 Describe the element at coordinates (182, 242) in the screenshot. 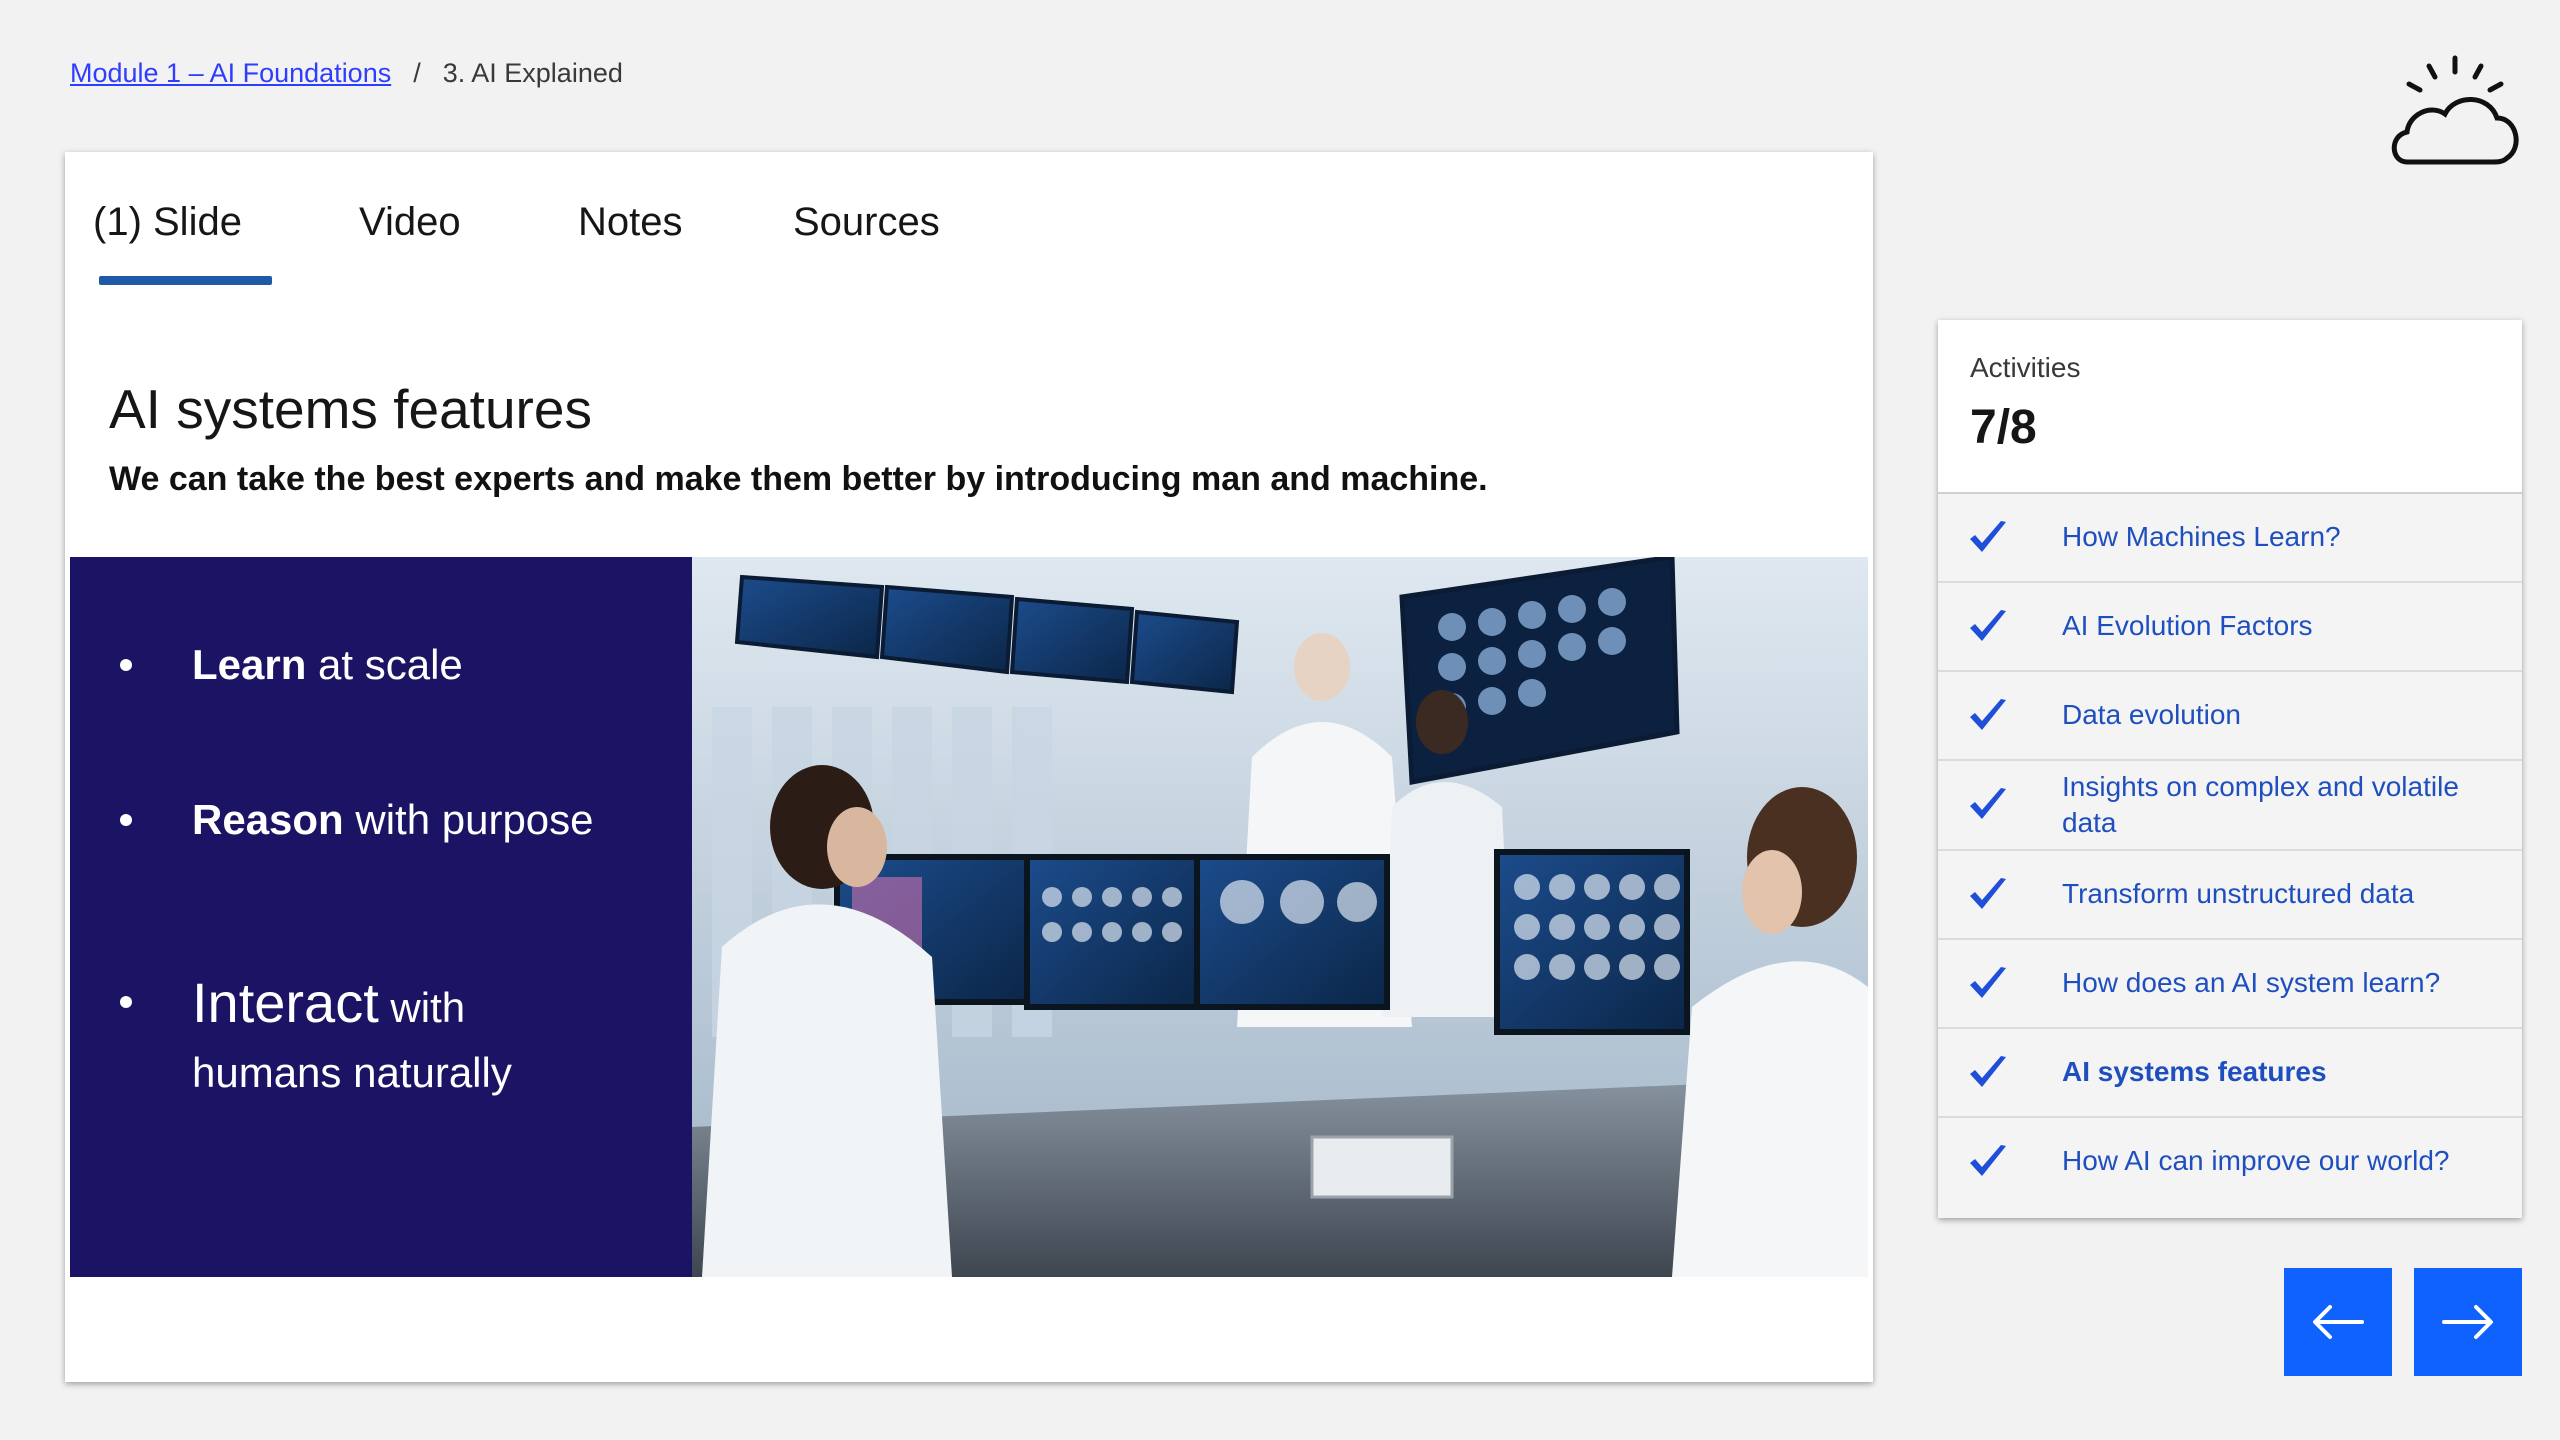

I see `tab-slide: (1) Slide` at that location.